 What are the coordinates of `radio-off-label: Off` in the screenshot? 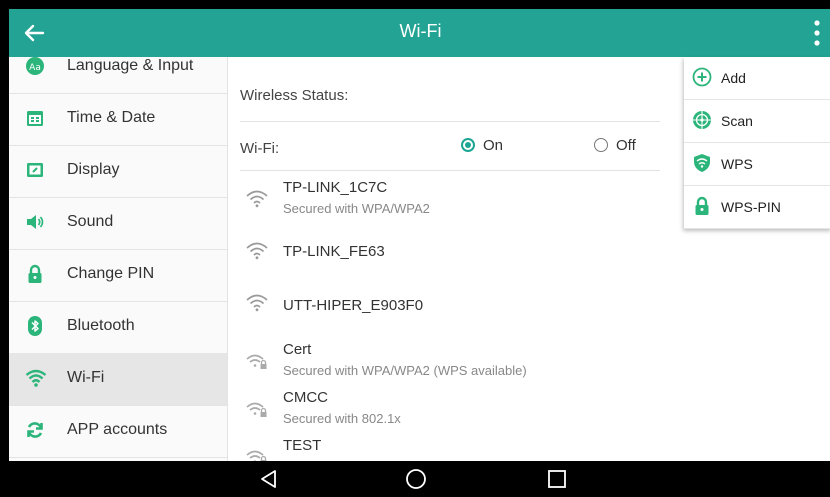 It's located at (626, 145).